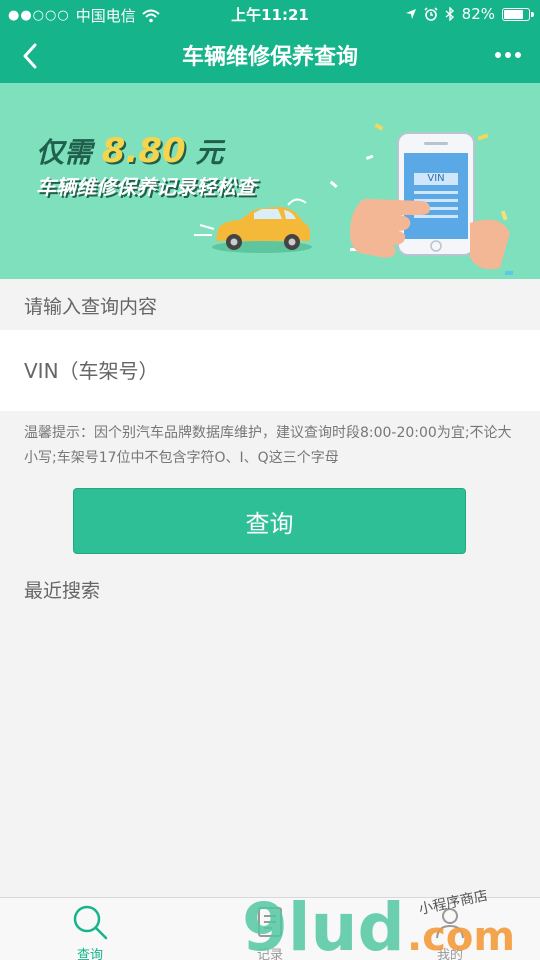 The height and width of the screenshot is (960, 540). I want to click on navbar: 车辆维修保养查询, so click(270, 55).